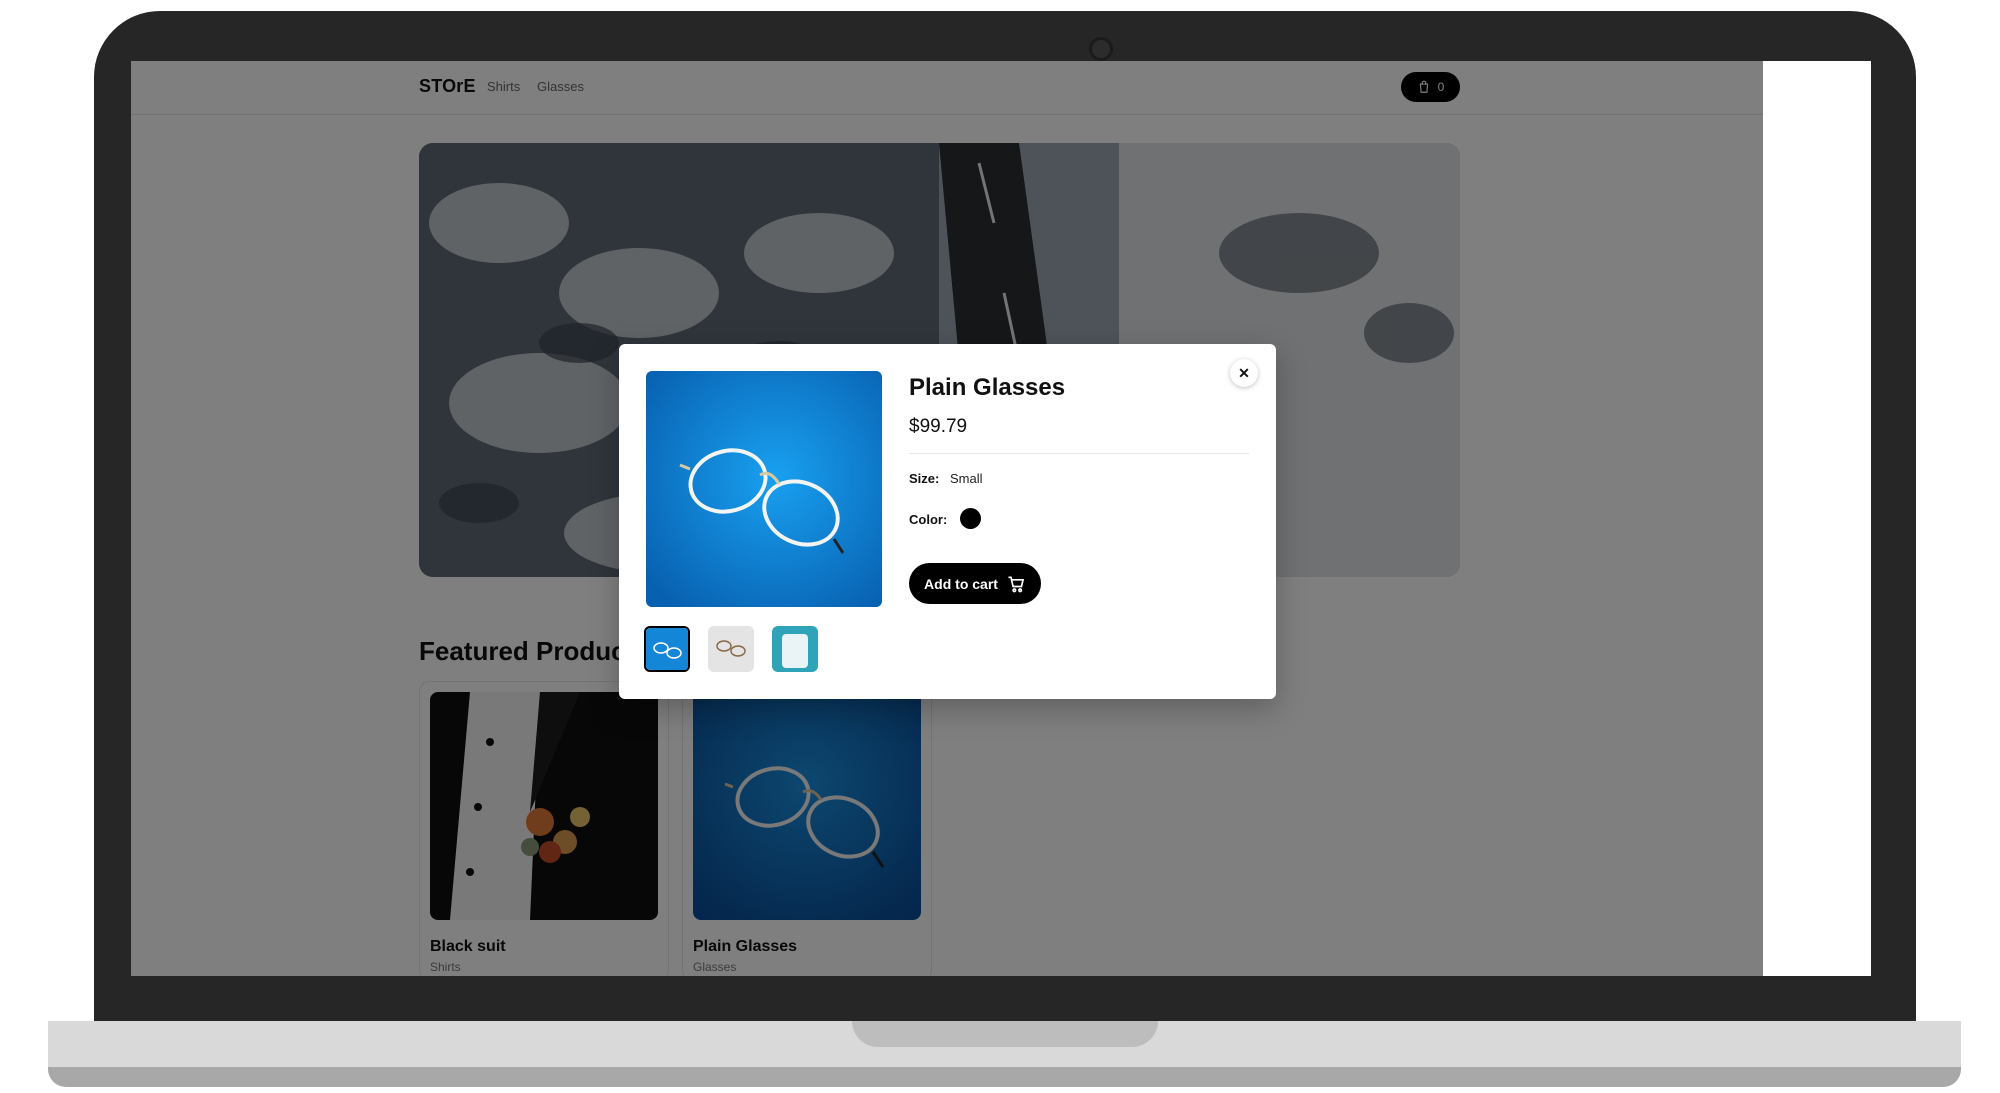  What do you see at coordinates (764, 489) in the screenshot?
I see `product-main-image` at bounding box center [764, 489].